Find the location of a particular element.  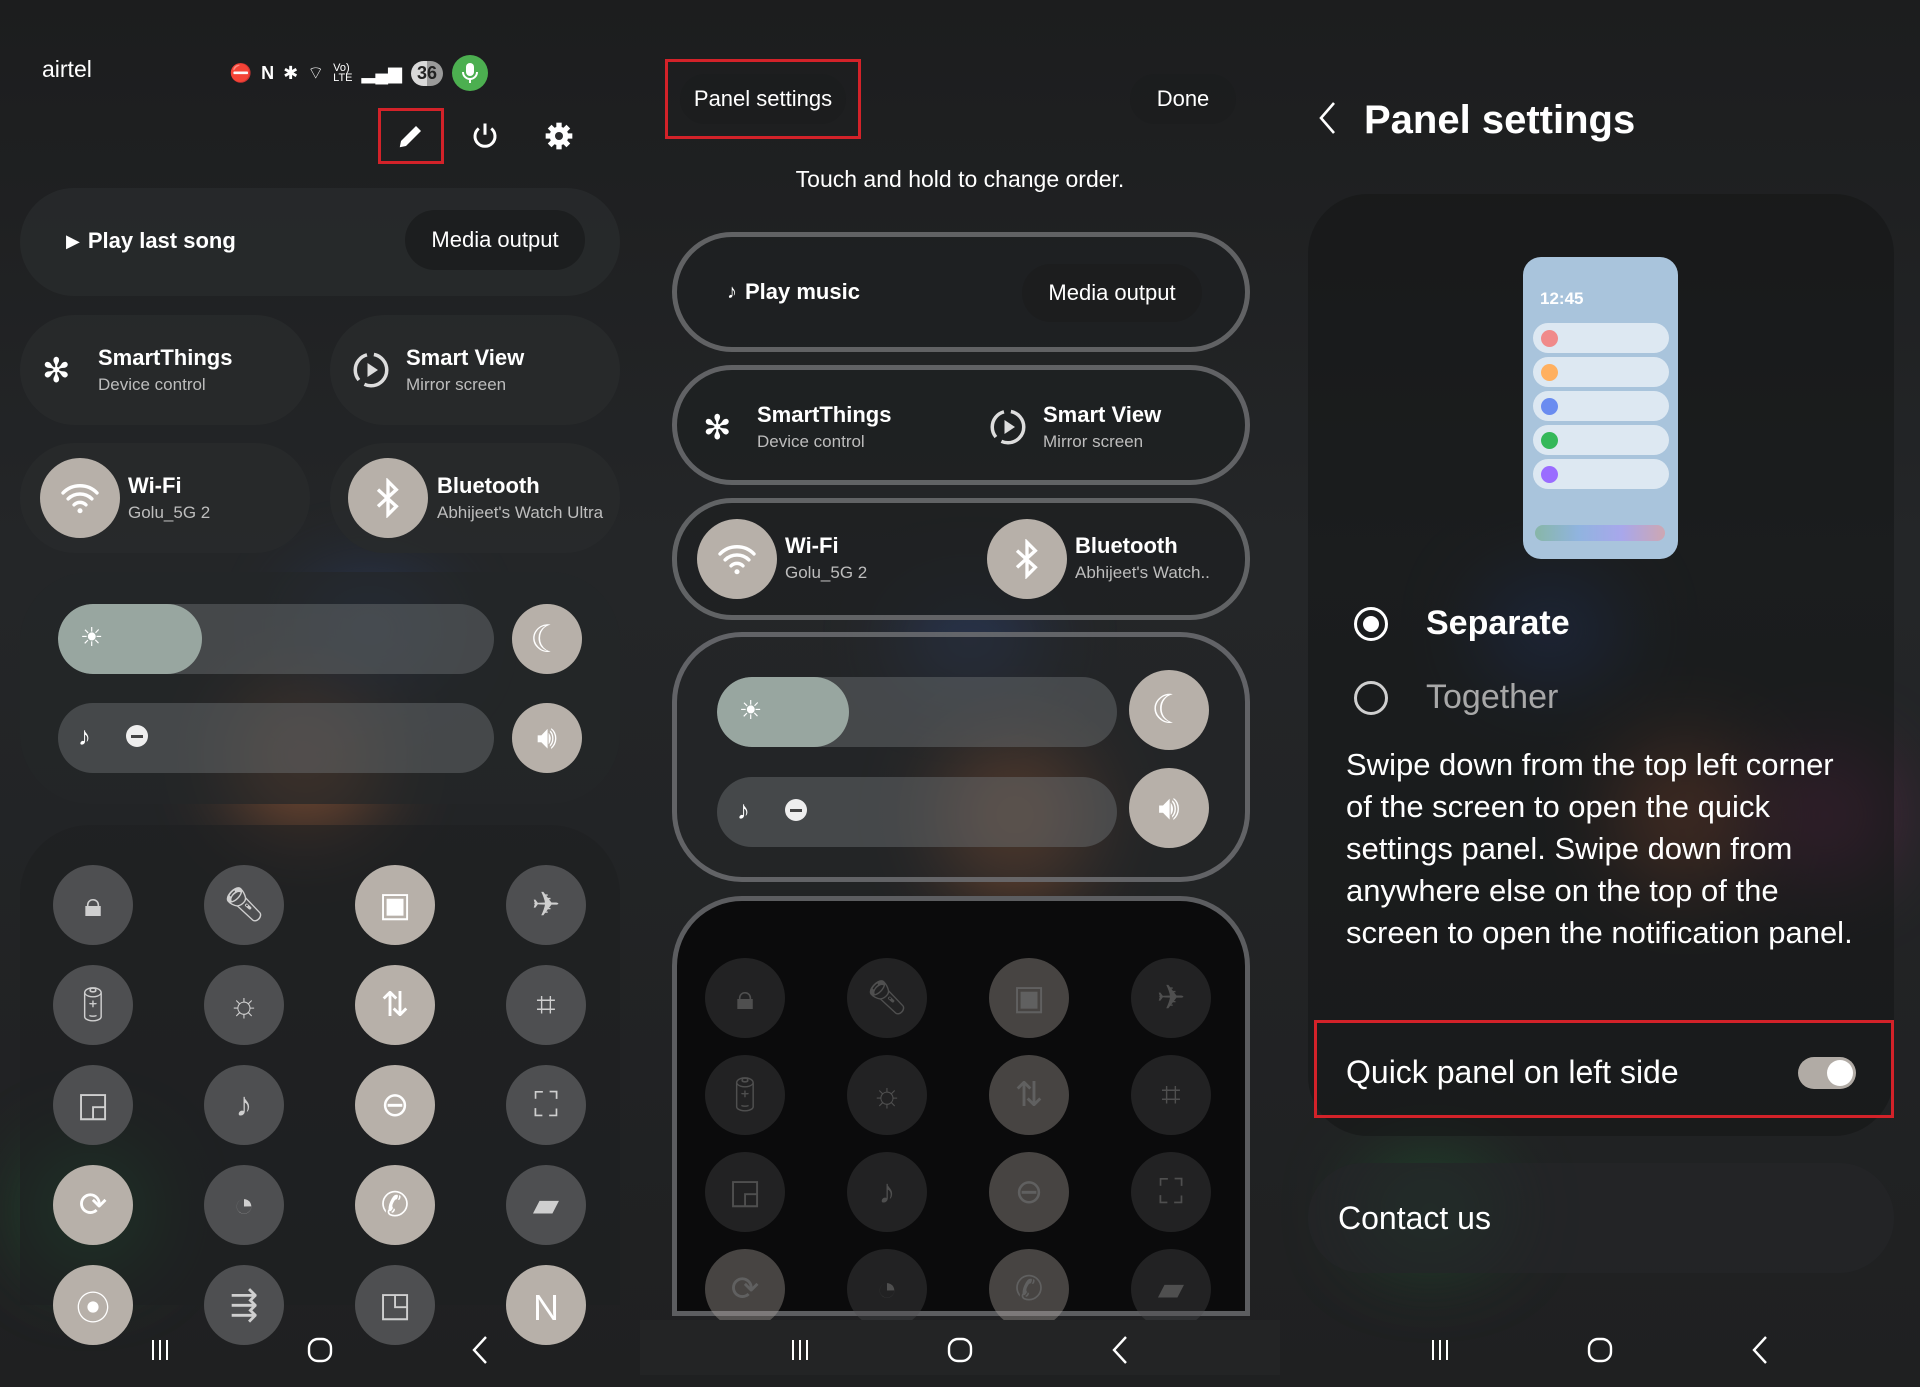

nfc-icon: N is located at coordinates (268, 72).